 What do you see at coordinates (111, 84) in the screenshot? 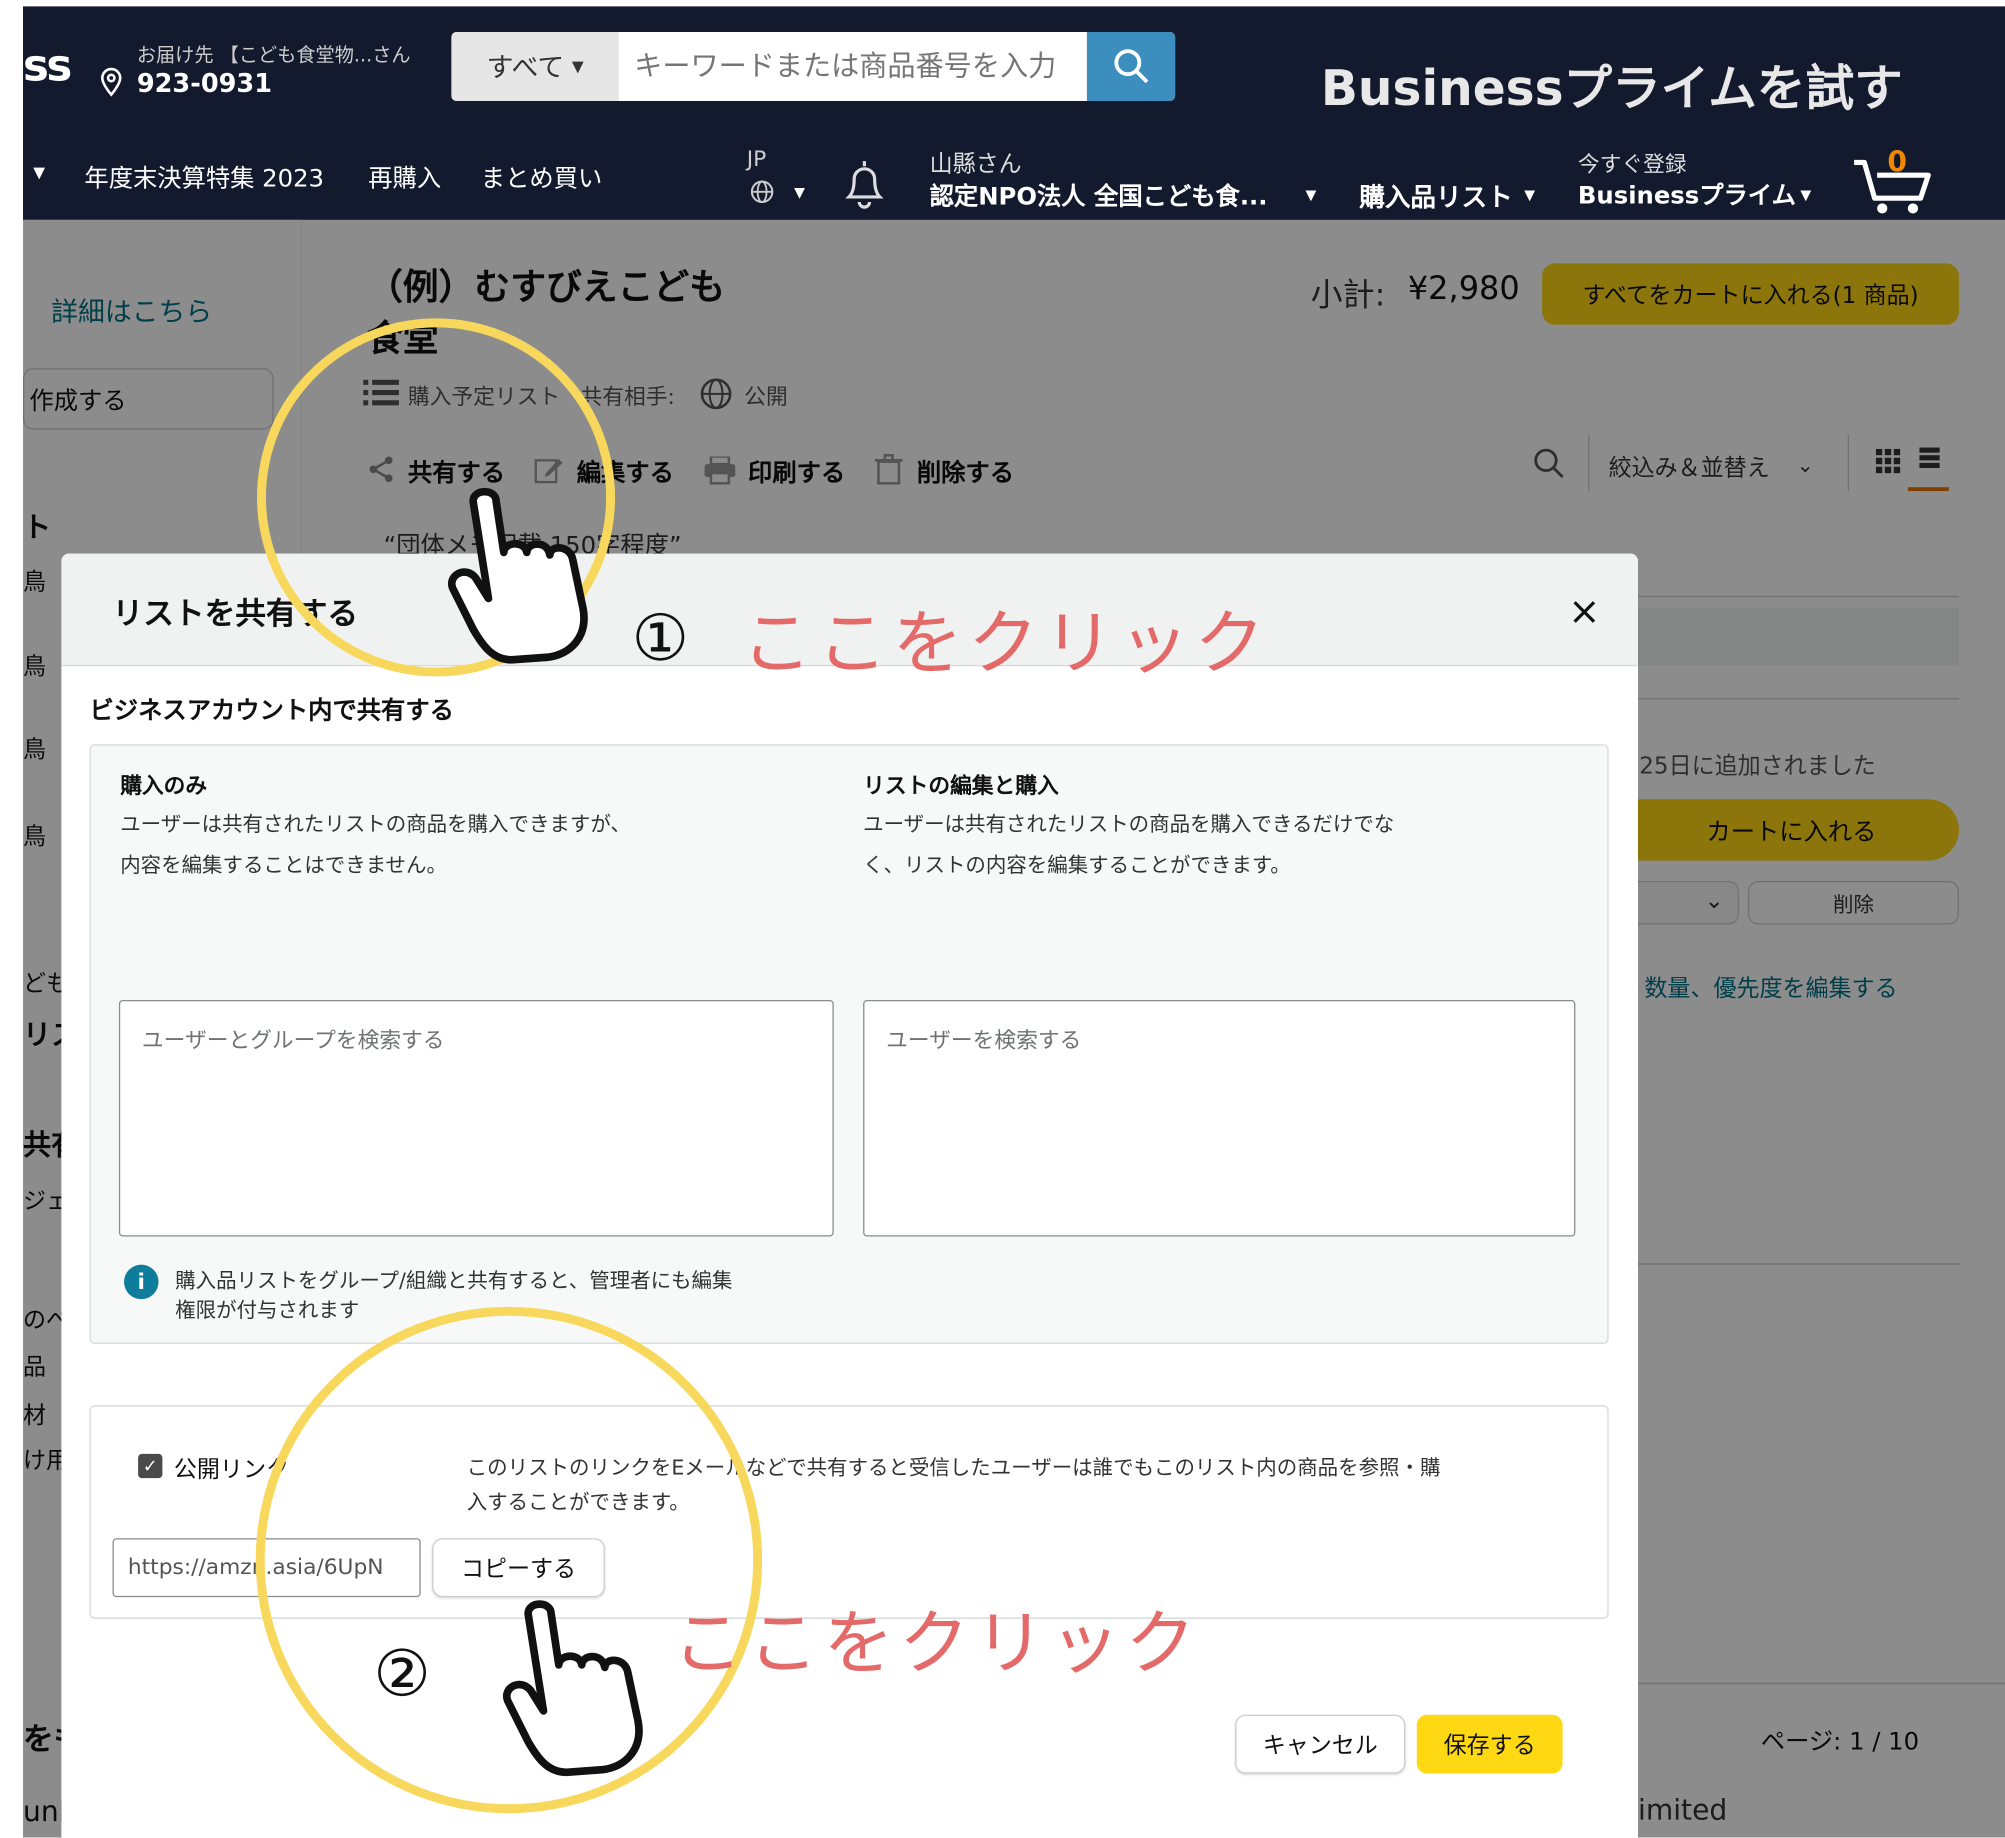
I see `location-pin-icon` at bounding box center [111, 84].